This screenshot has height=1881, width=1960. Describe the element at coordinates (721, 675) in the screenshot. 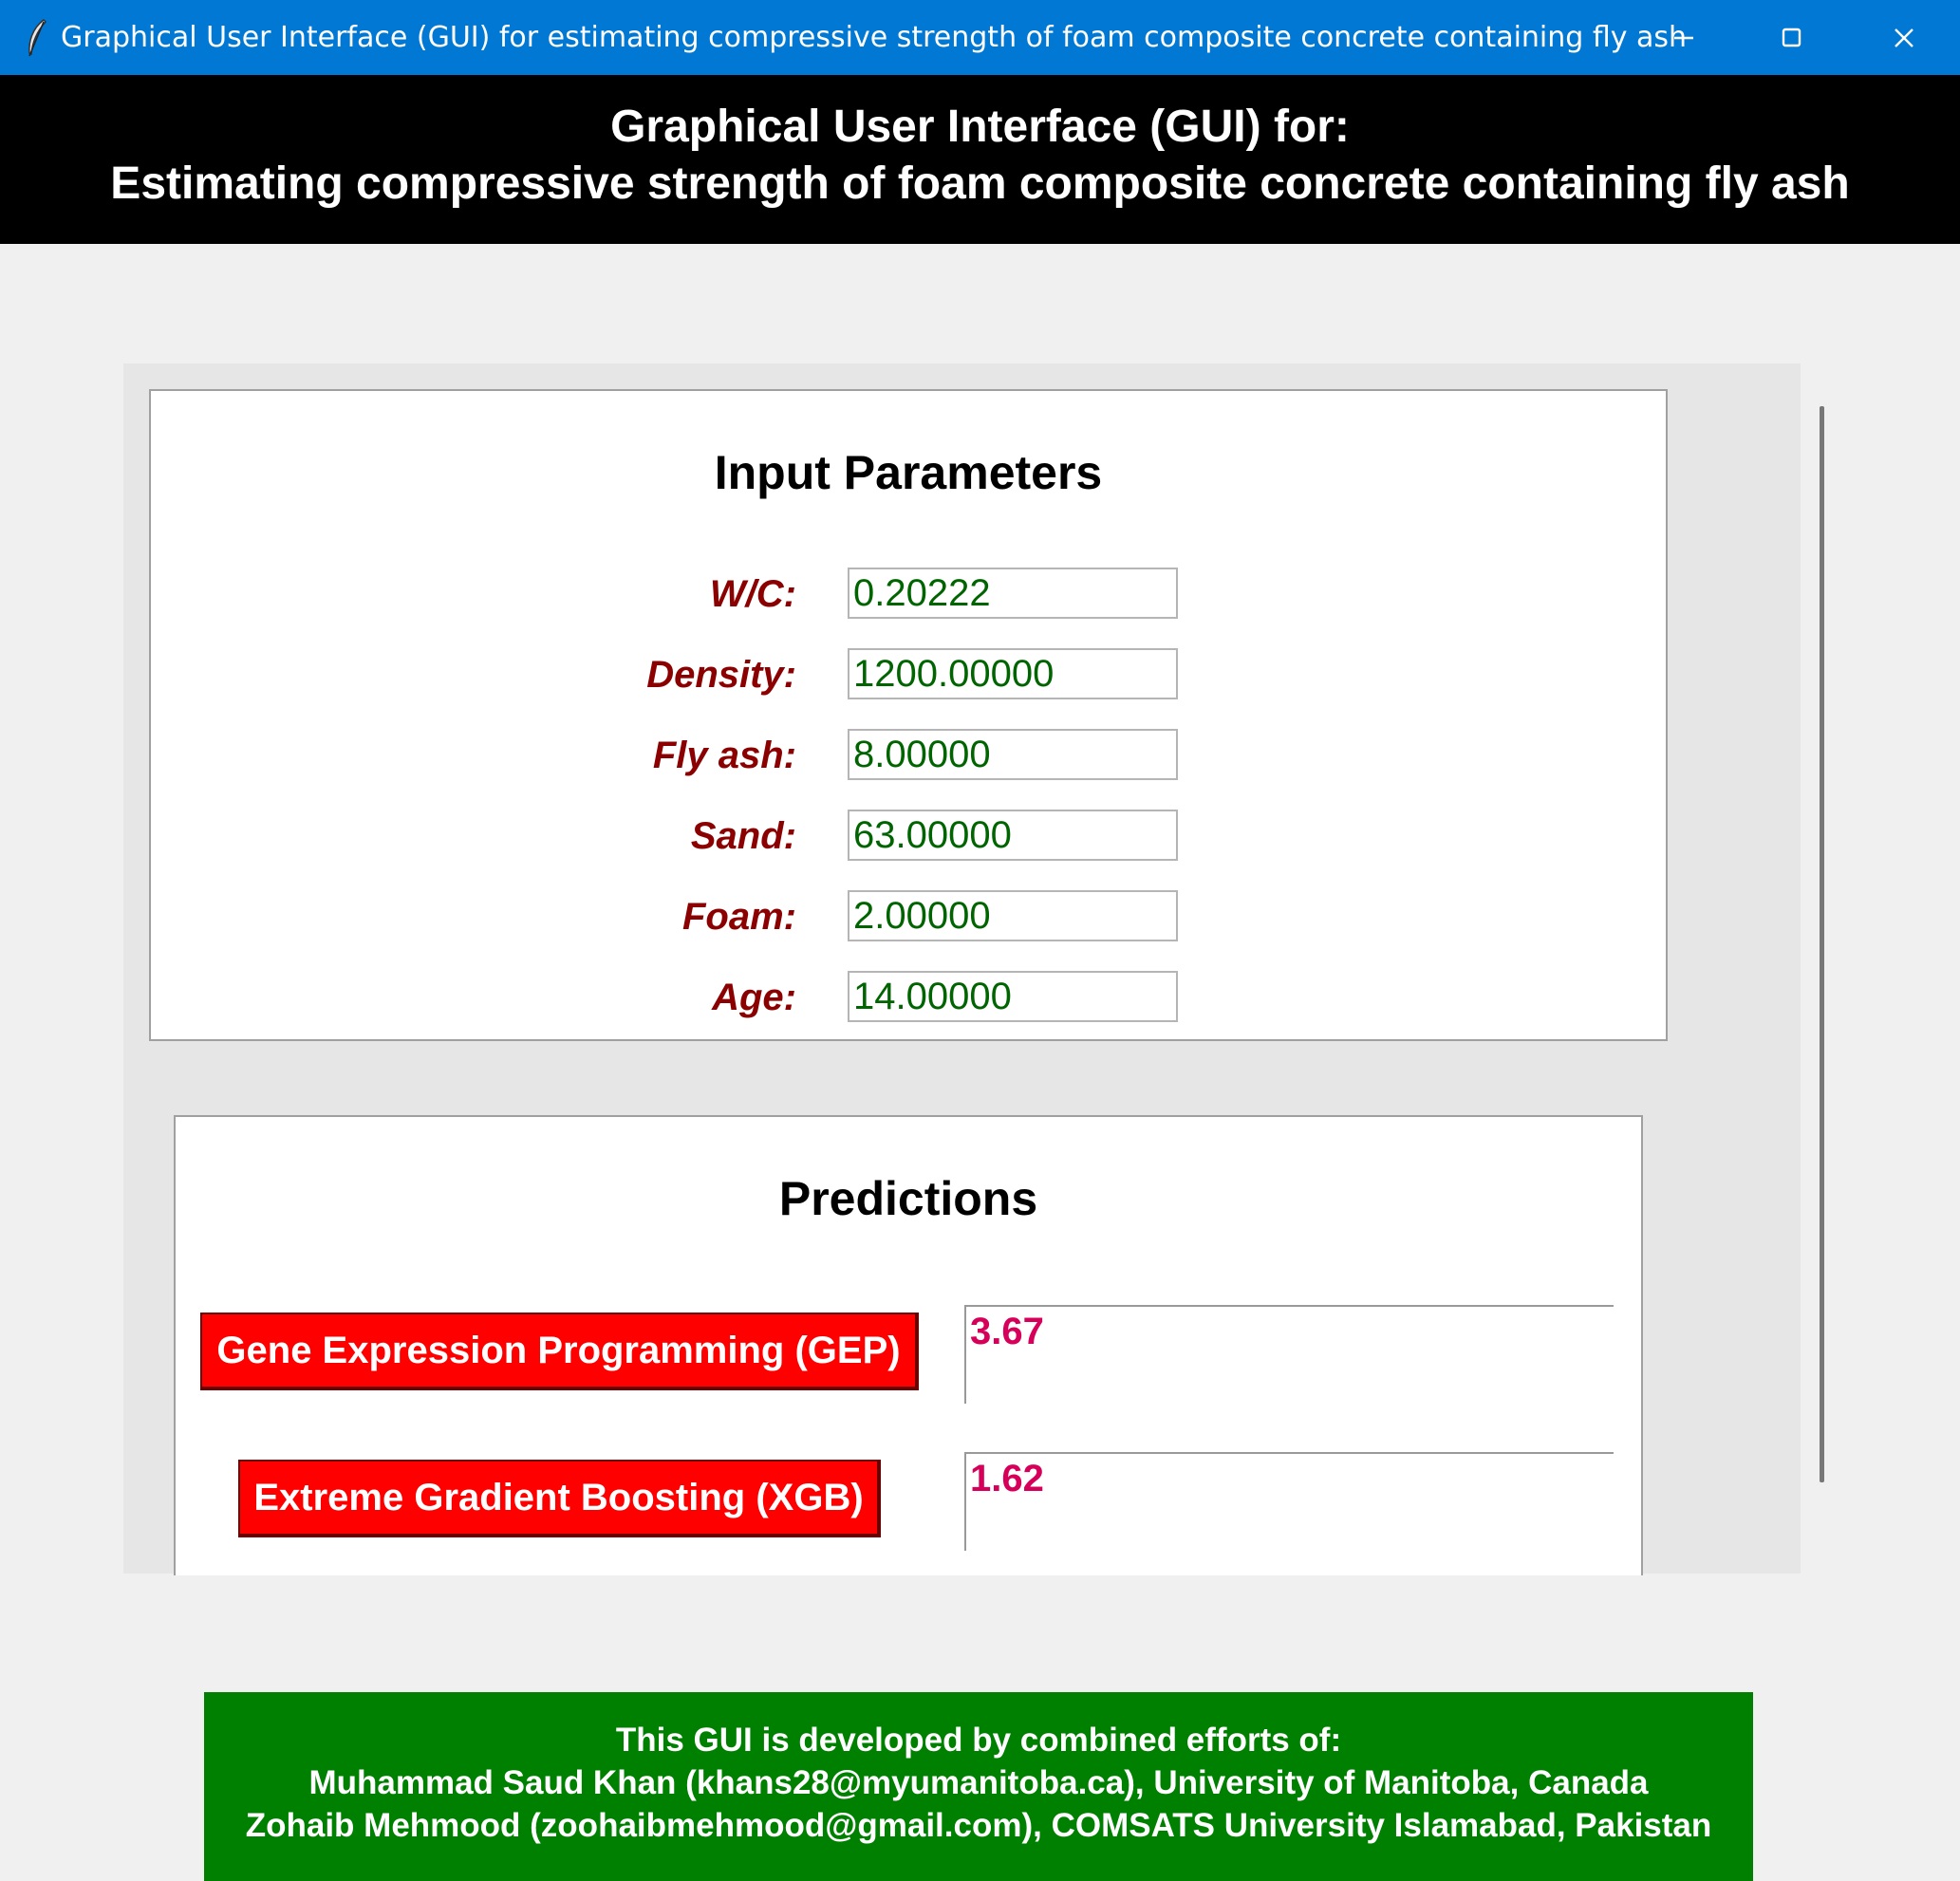

I see `param-label-density: Density:` at that location.